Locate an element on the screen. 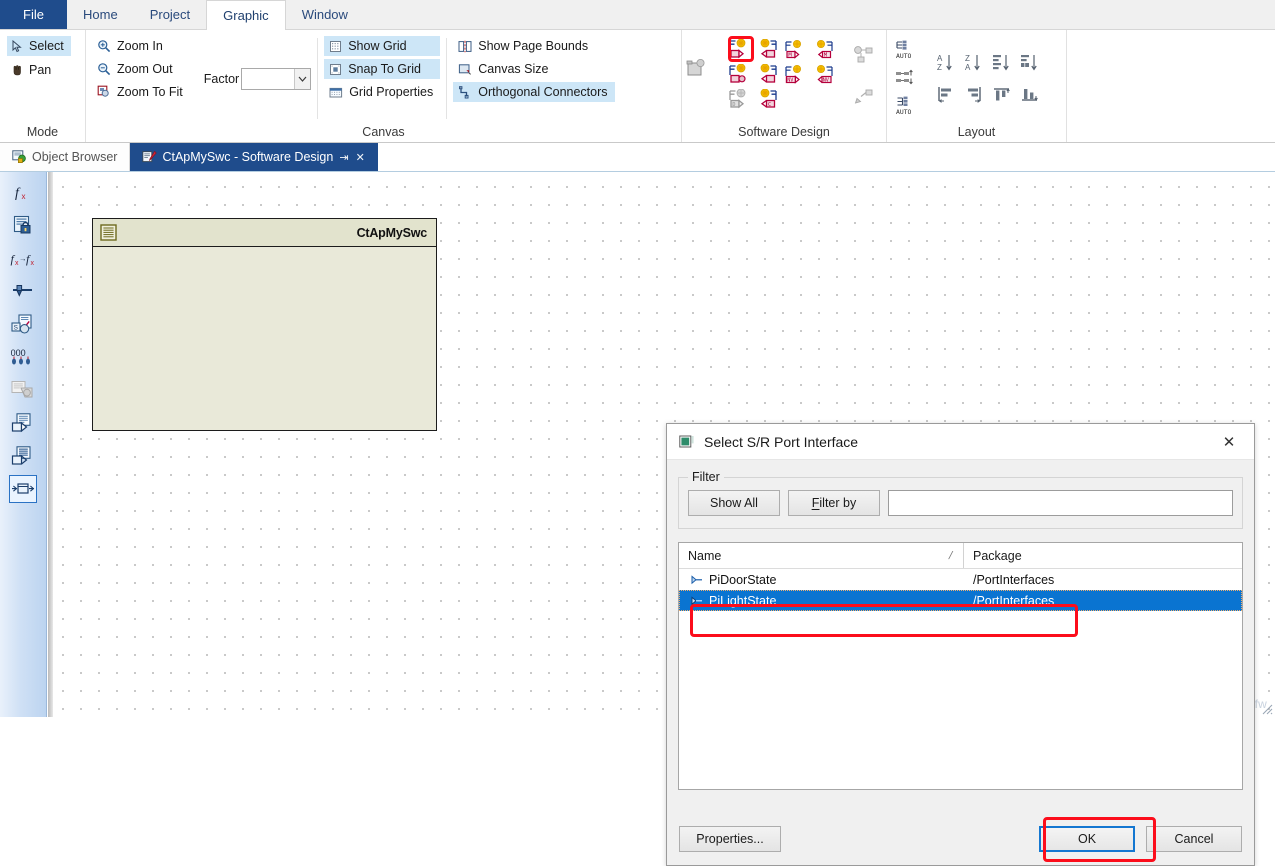 The width and height of the screenshot is (1275, 866). ribbon-tab-project: Project is located at coordinates (170, 14).